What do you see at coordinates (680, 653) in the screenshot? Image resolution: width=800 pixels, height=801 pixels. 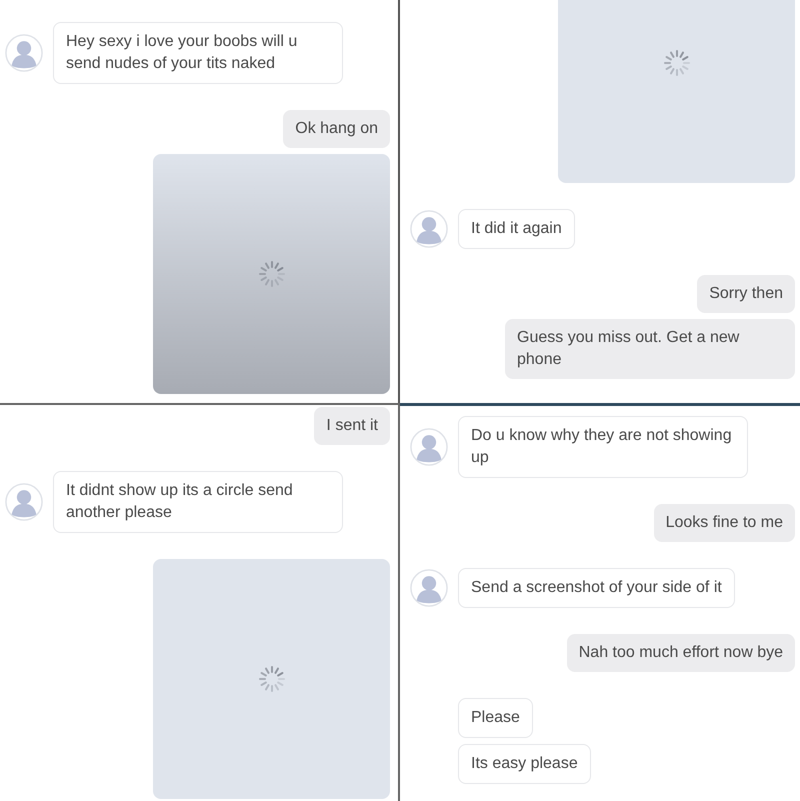 I see `message-bubble: Nah too much effort now bye` at bounding box center [680, 653].